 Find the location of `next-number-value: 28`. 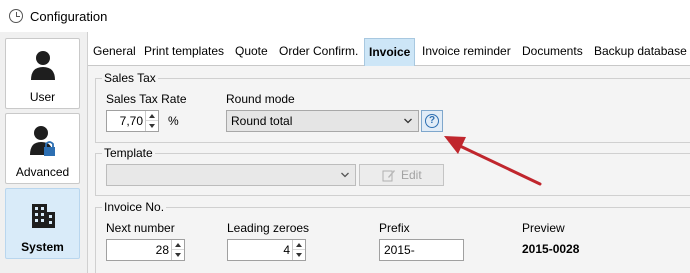

next-number-value: 28 is located at coordinates (162, 250).